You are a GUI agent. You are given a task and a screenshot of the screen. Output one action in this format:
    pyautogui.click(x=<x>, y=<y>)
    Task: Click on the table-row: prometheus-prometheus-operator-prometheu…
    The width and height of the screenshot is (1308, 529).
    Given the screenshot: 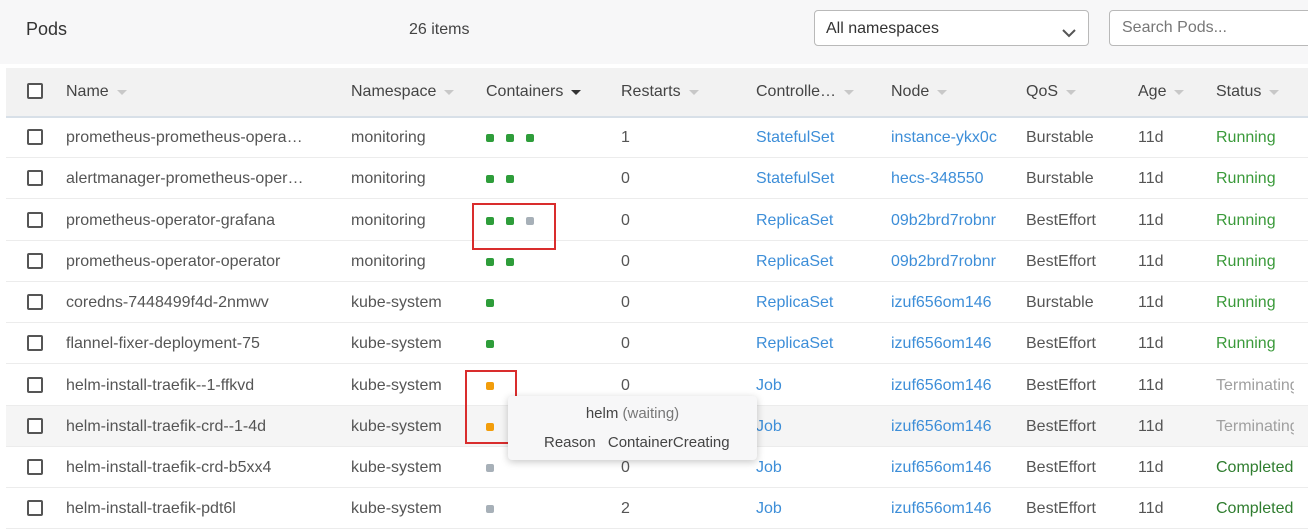 What is the action you would take?
    pyautogui.click(x=657, y=137)
    